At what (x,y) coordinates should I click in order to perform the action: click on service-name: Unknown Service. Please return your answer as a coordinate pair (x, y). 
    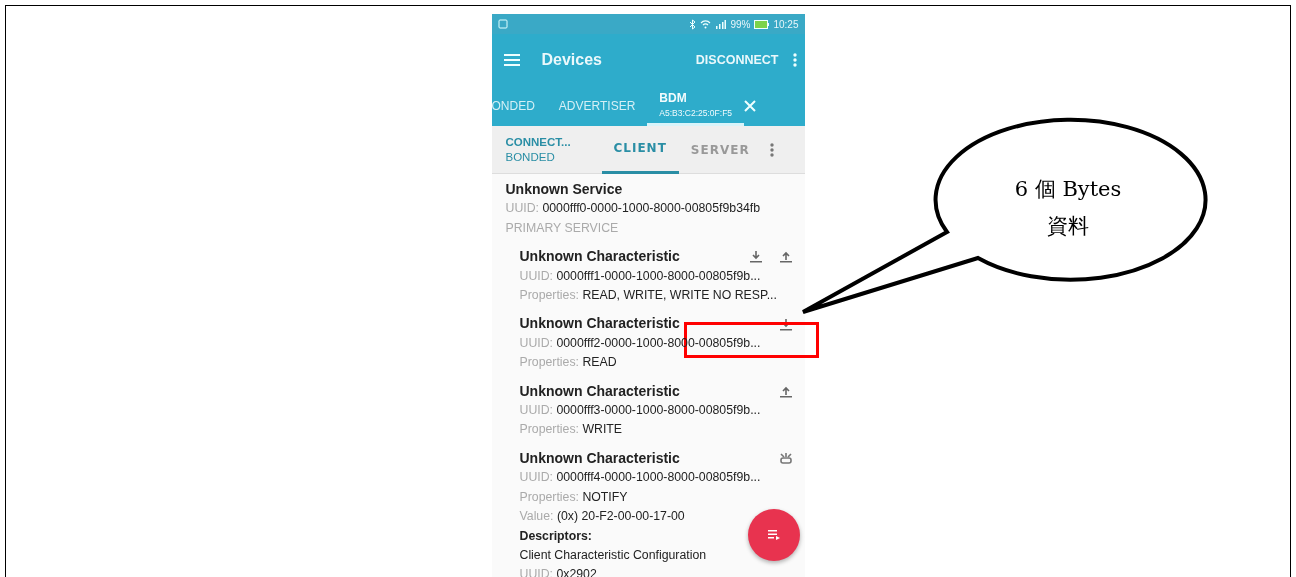
    Looking at the image, I should click on (564, 189).